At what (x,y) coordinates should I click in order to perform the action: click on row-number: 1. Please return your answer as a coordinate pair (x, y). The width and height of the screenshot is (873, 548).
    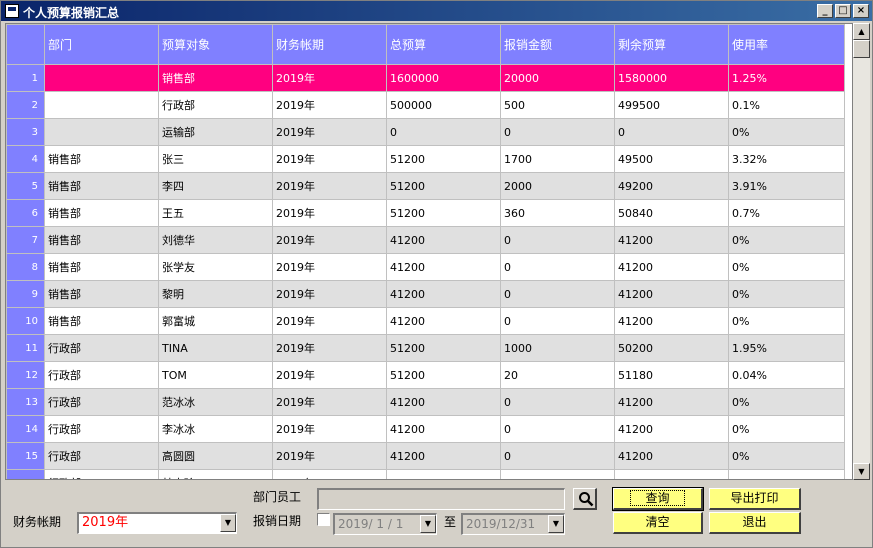
    Looking at the image, I should click on (25, 78).